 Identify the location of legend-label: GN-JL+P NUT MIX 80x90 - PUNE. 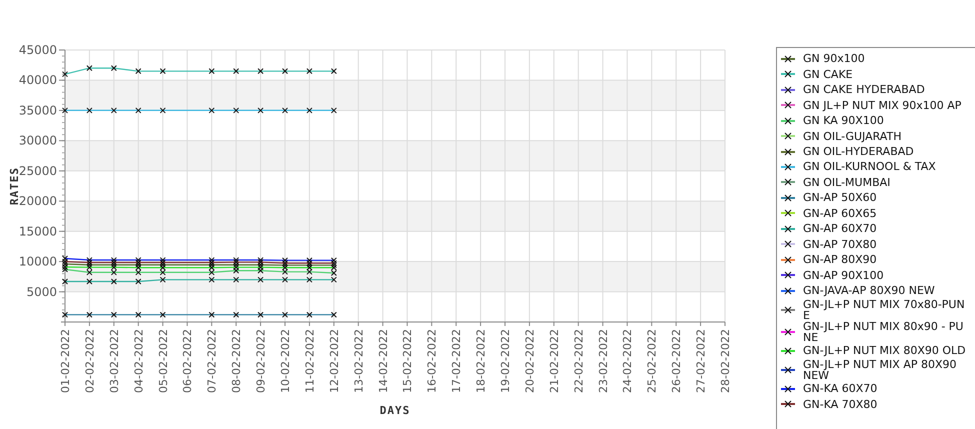
(883, 332).